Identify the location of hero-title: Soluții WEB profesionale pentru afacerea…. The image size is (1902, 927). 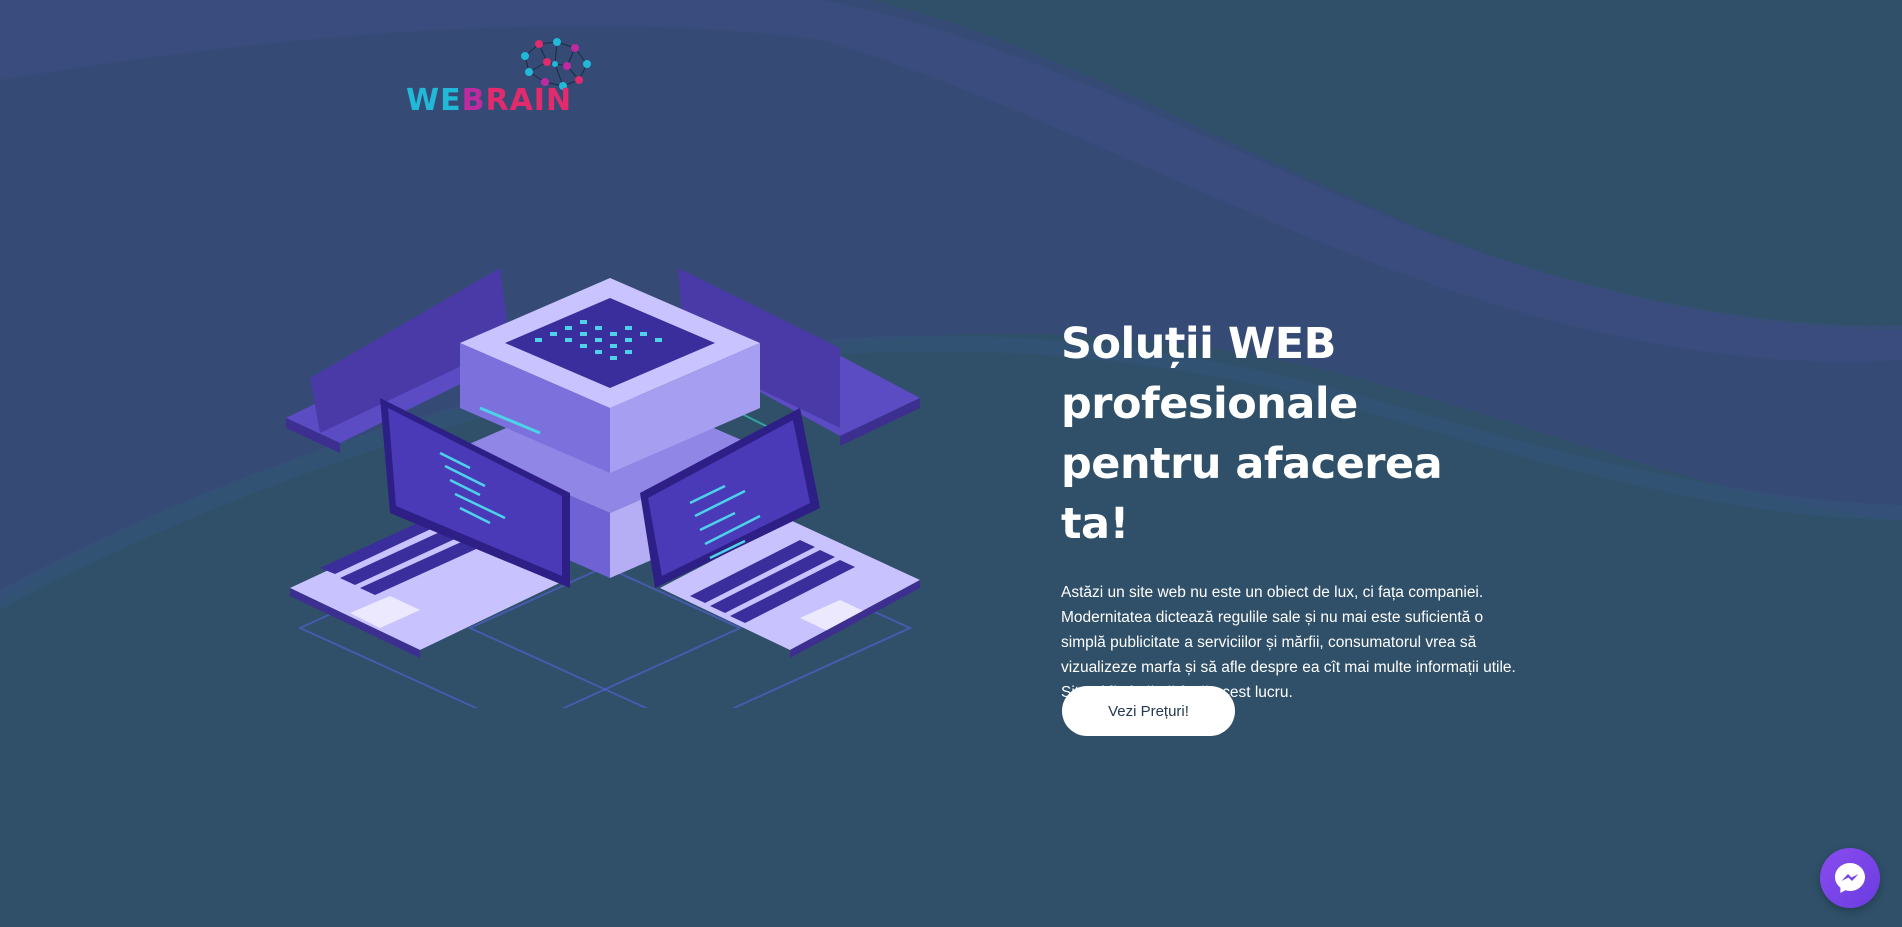
(1252, 434).